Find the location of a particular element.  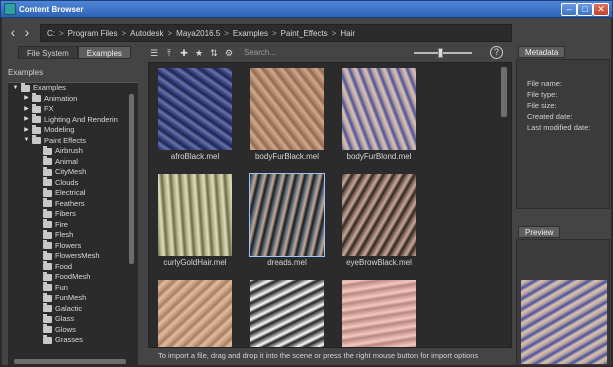

breadcrumb-item: C: is located at coordinates (51, 33).